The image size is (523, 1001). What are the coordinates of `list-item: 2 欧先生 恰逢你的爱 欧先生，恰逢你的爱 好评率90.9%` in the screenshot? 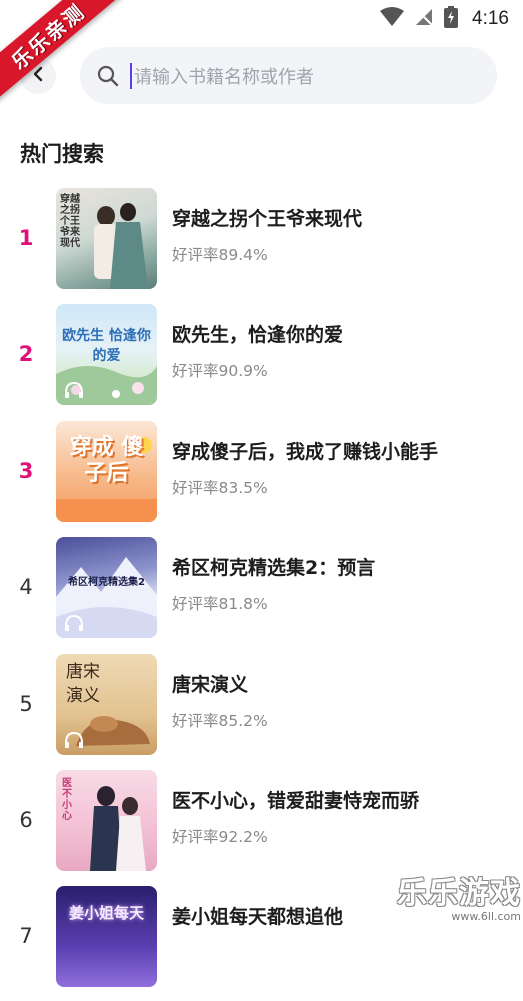 It's located at (261, 360).